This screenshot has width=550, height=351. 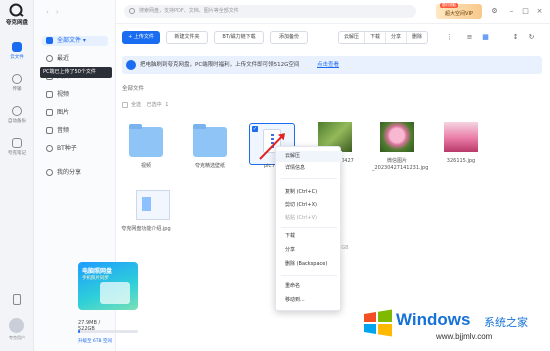 I want to click on watermark-title: Windows, so click(x=433, y=319).